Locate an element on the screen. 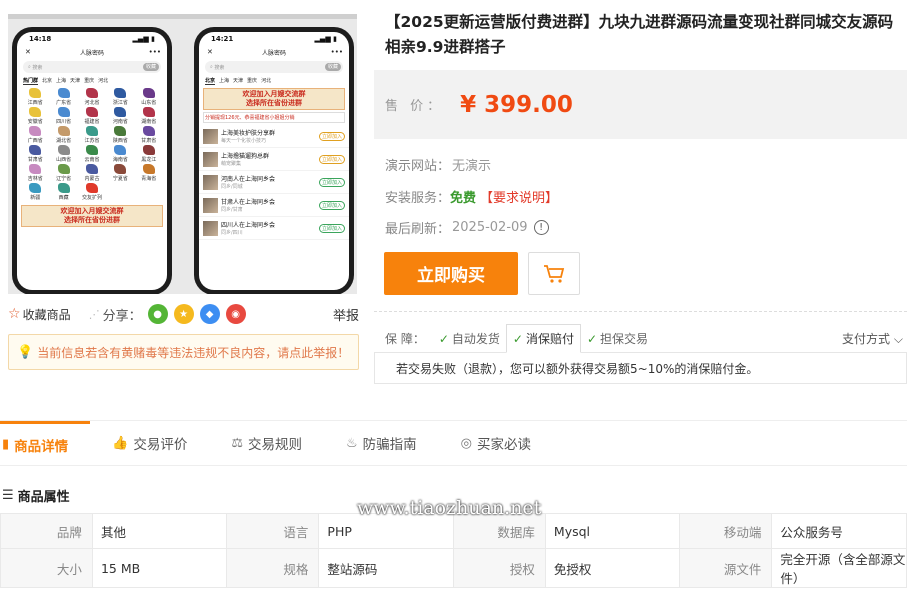 Image resolution: width=907 pixels, height=593 pixels. tab-rules: ⚖ 交易规则 is located at coordinates (266, 443).